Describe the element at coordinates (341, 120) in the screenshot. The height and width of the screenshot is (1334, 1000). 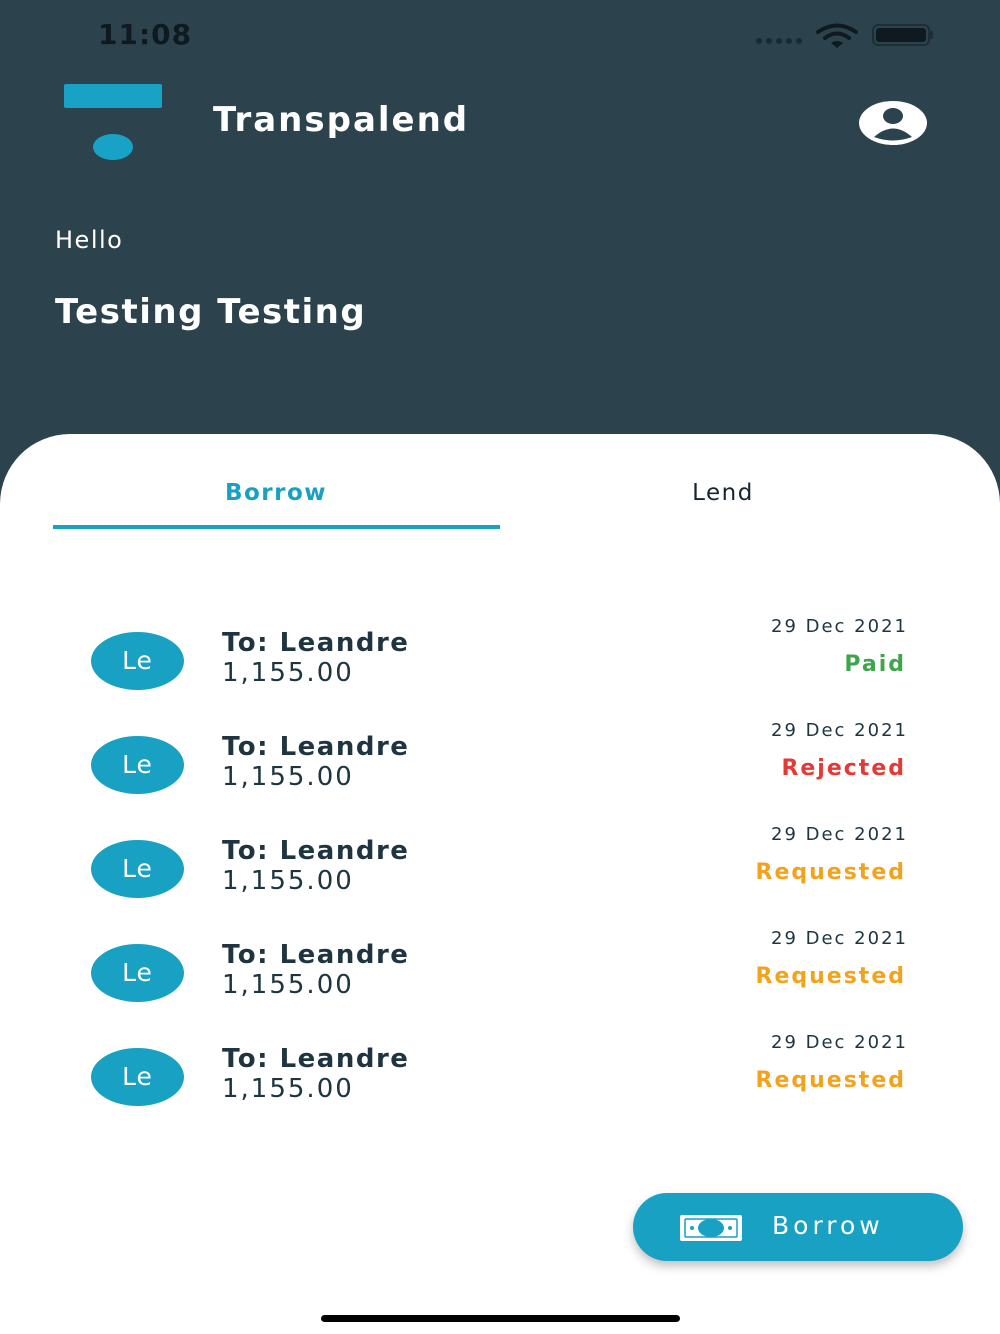
I see `app-title: Transpalend` at that location.